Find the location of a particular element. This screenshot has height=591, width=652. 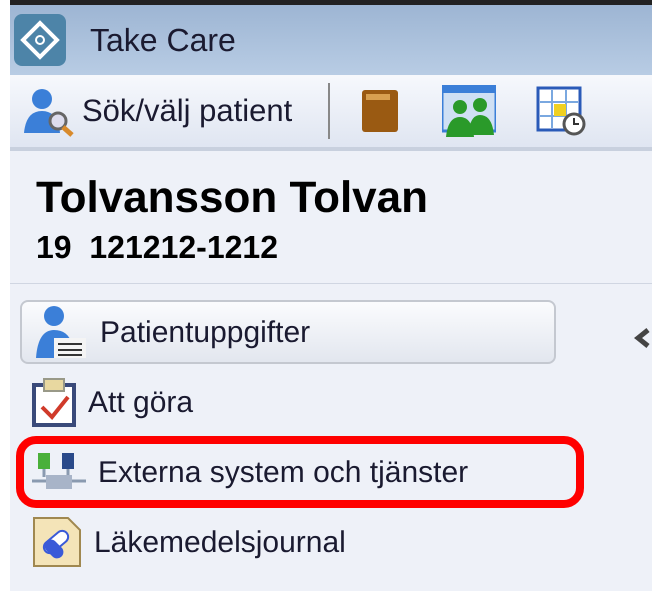

patient-name: Tolvansson Tolvan is located at coordinates (232, 198).